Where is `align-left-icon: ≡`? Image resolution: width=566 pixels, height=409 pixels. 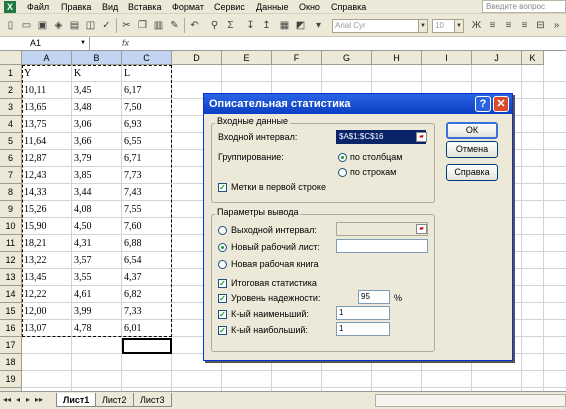 align-left-icon: ≡ is located at coordinates (492, 25).